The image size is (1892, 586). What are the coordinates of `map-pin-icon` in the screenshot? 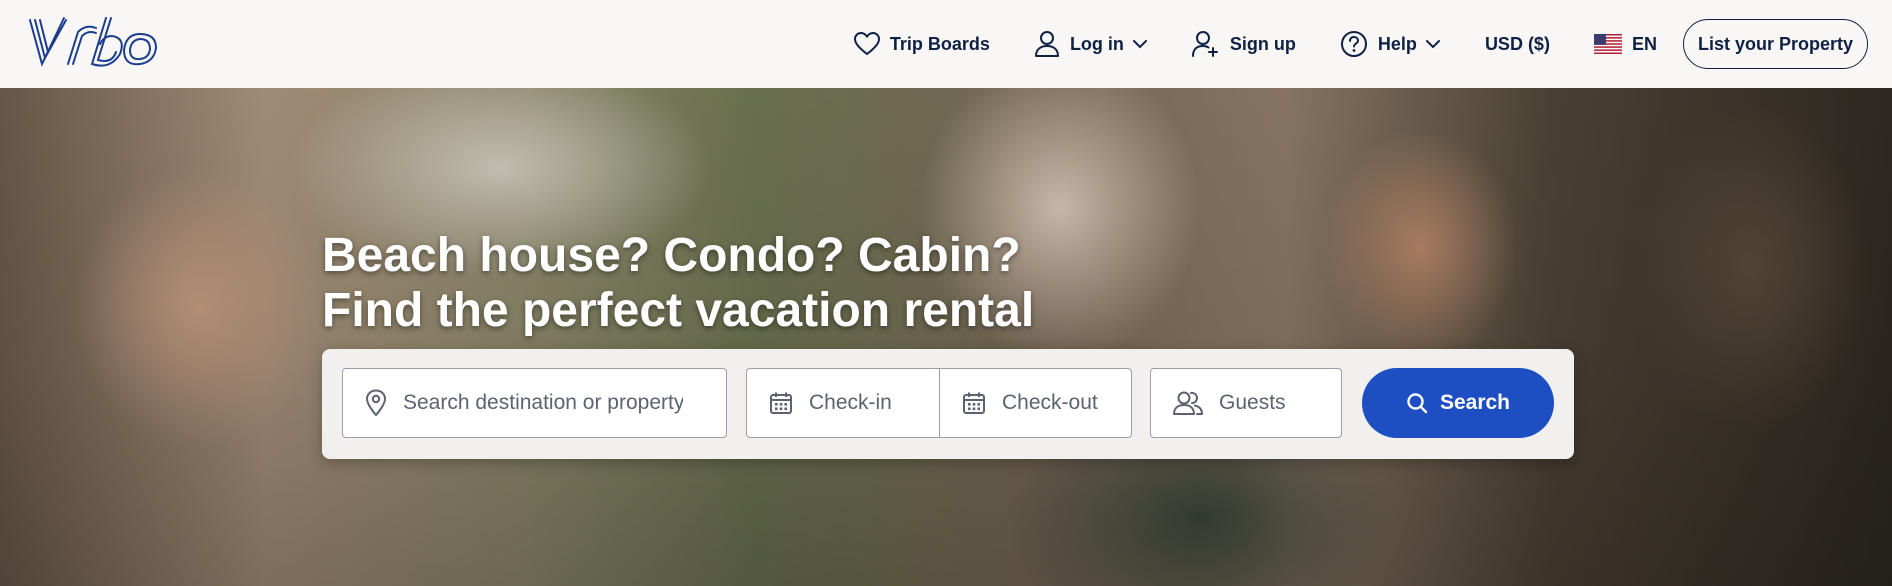 It's located at (376, 402).